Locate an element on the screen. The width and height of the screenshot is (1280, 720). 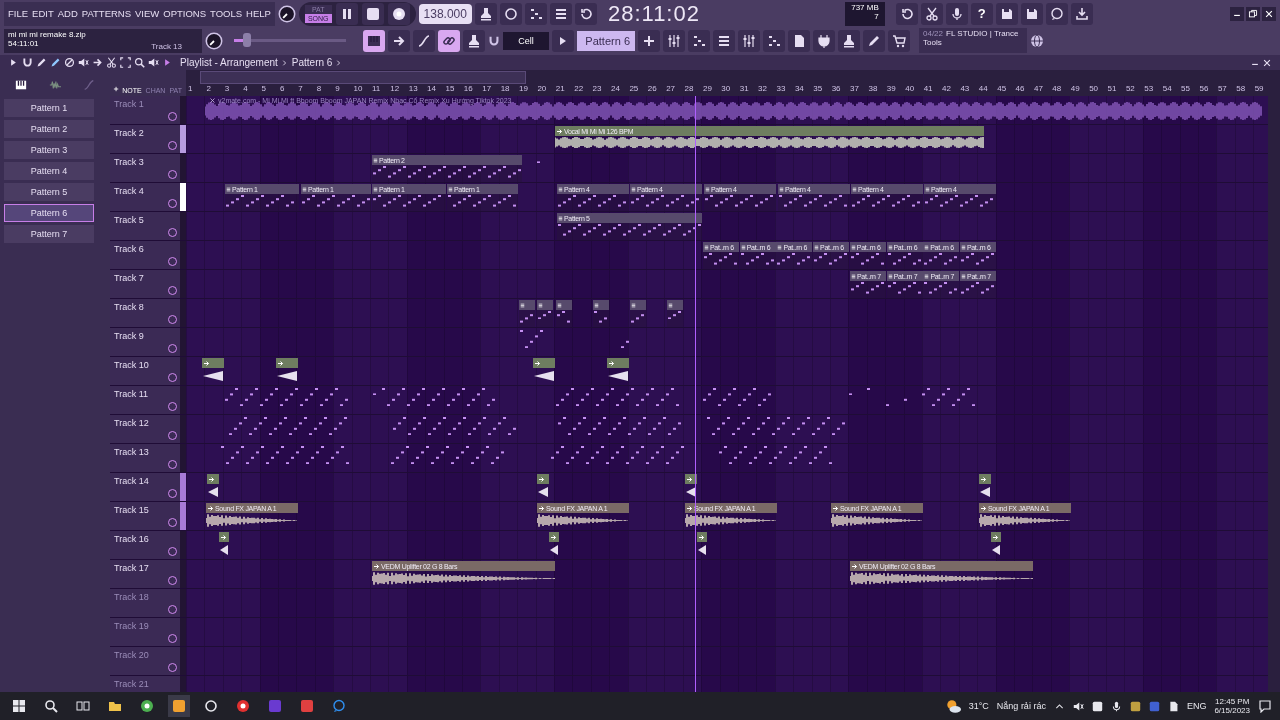
bar-number: 30 is located at coordinates (726, 89).